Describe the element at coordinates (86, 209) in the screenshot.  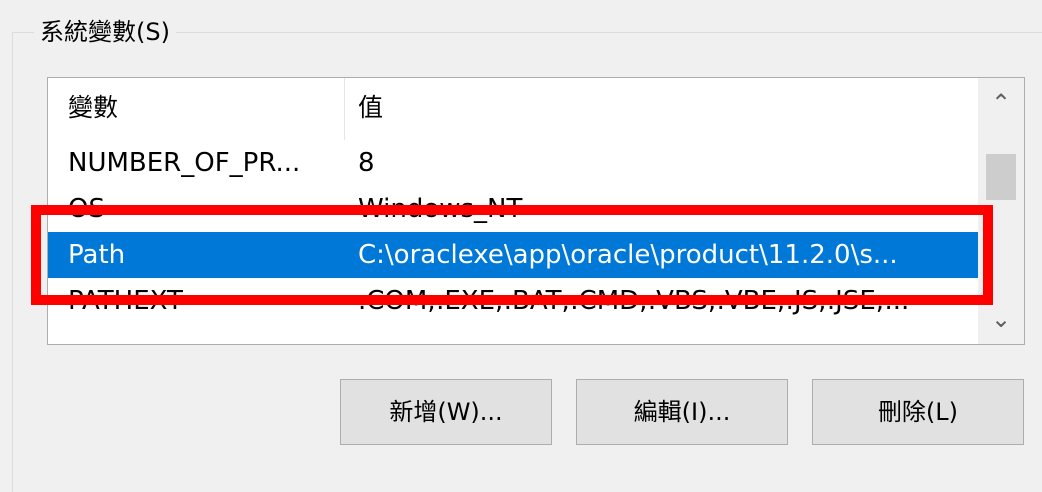
I see `variable-name: OS` at that location.